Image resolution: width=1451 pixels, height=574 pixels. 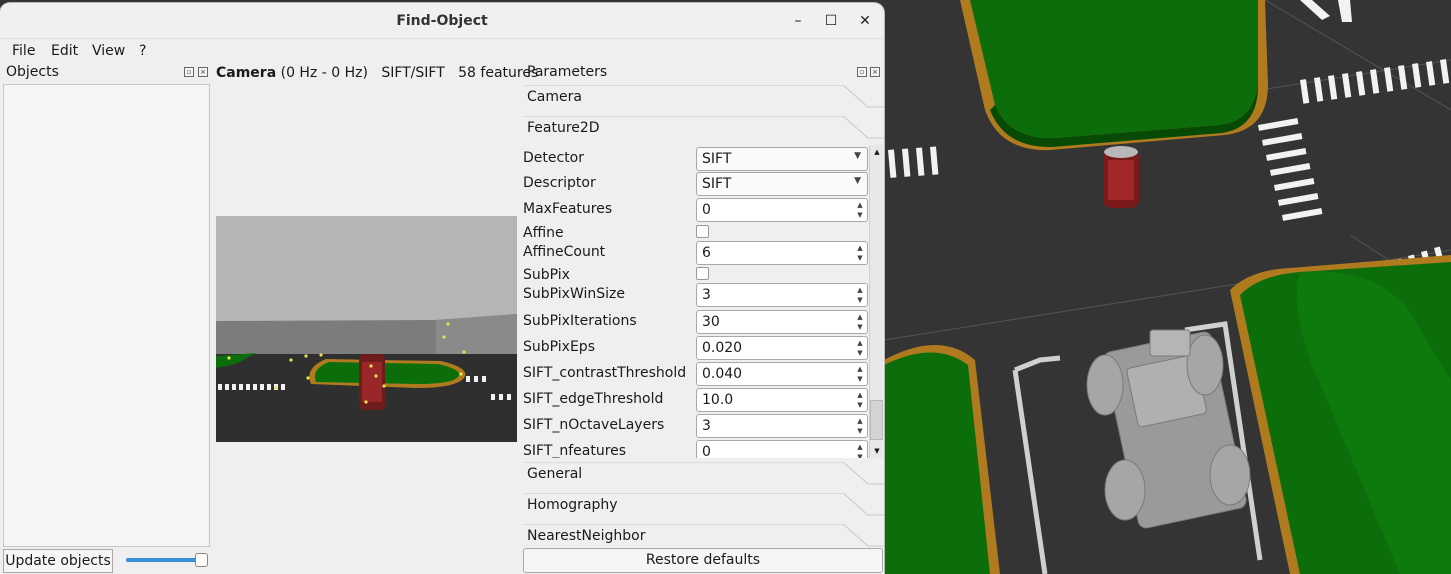 I want to click on menu-file: File, so click(x=23, y=51).